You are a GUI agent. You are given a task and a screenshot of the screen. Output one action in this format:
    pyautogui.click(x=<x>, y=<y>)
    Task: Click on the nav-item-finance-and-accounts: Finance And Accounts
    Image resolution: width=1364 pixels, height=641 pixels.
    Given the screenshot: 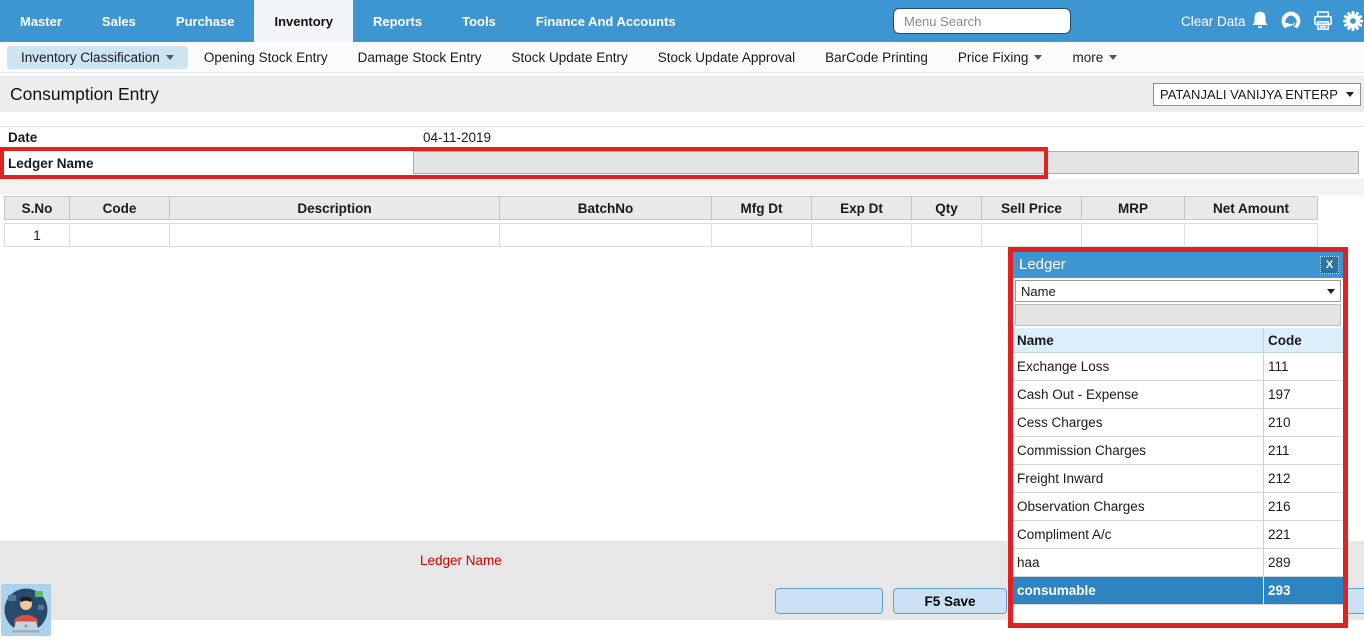 What is the action you would take?
    pyautogui.click(x=606, y=21)
    